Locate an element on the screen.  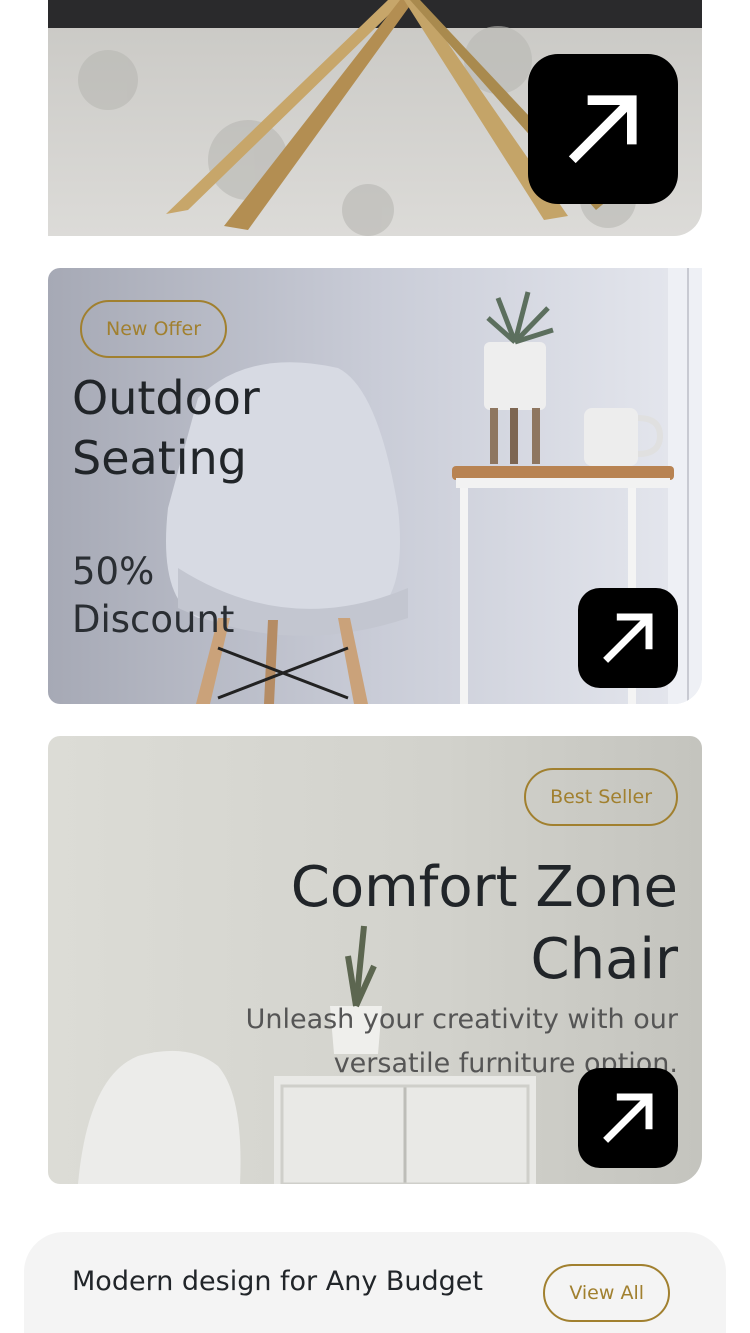
best-seller-badge: Best Seller is located at coordinates (601, 797).